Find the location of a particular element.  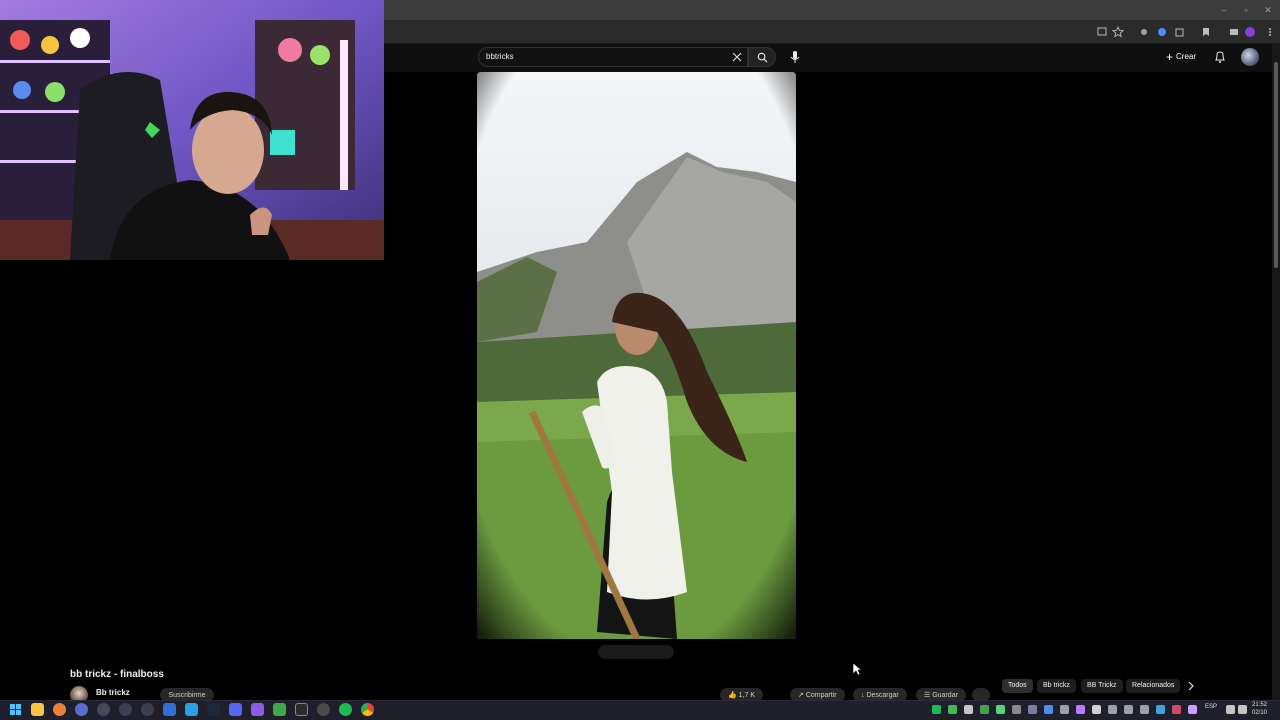

video-title: bb trickz - finalboss is located at coordinates (117, 674).